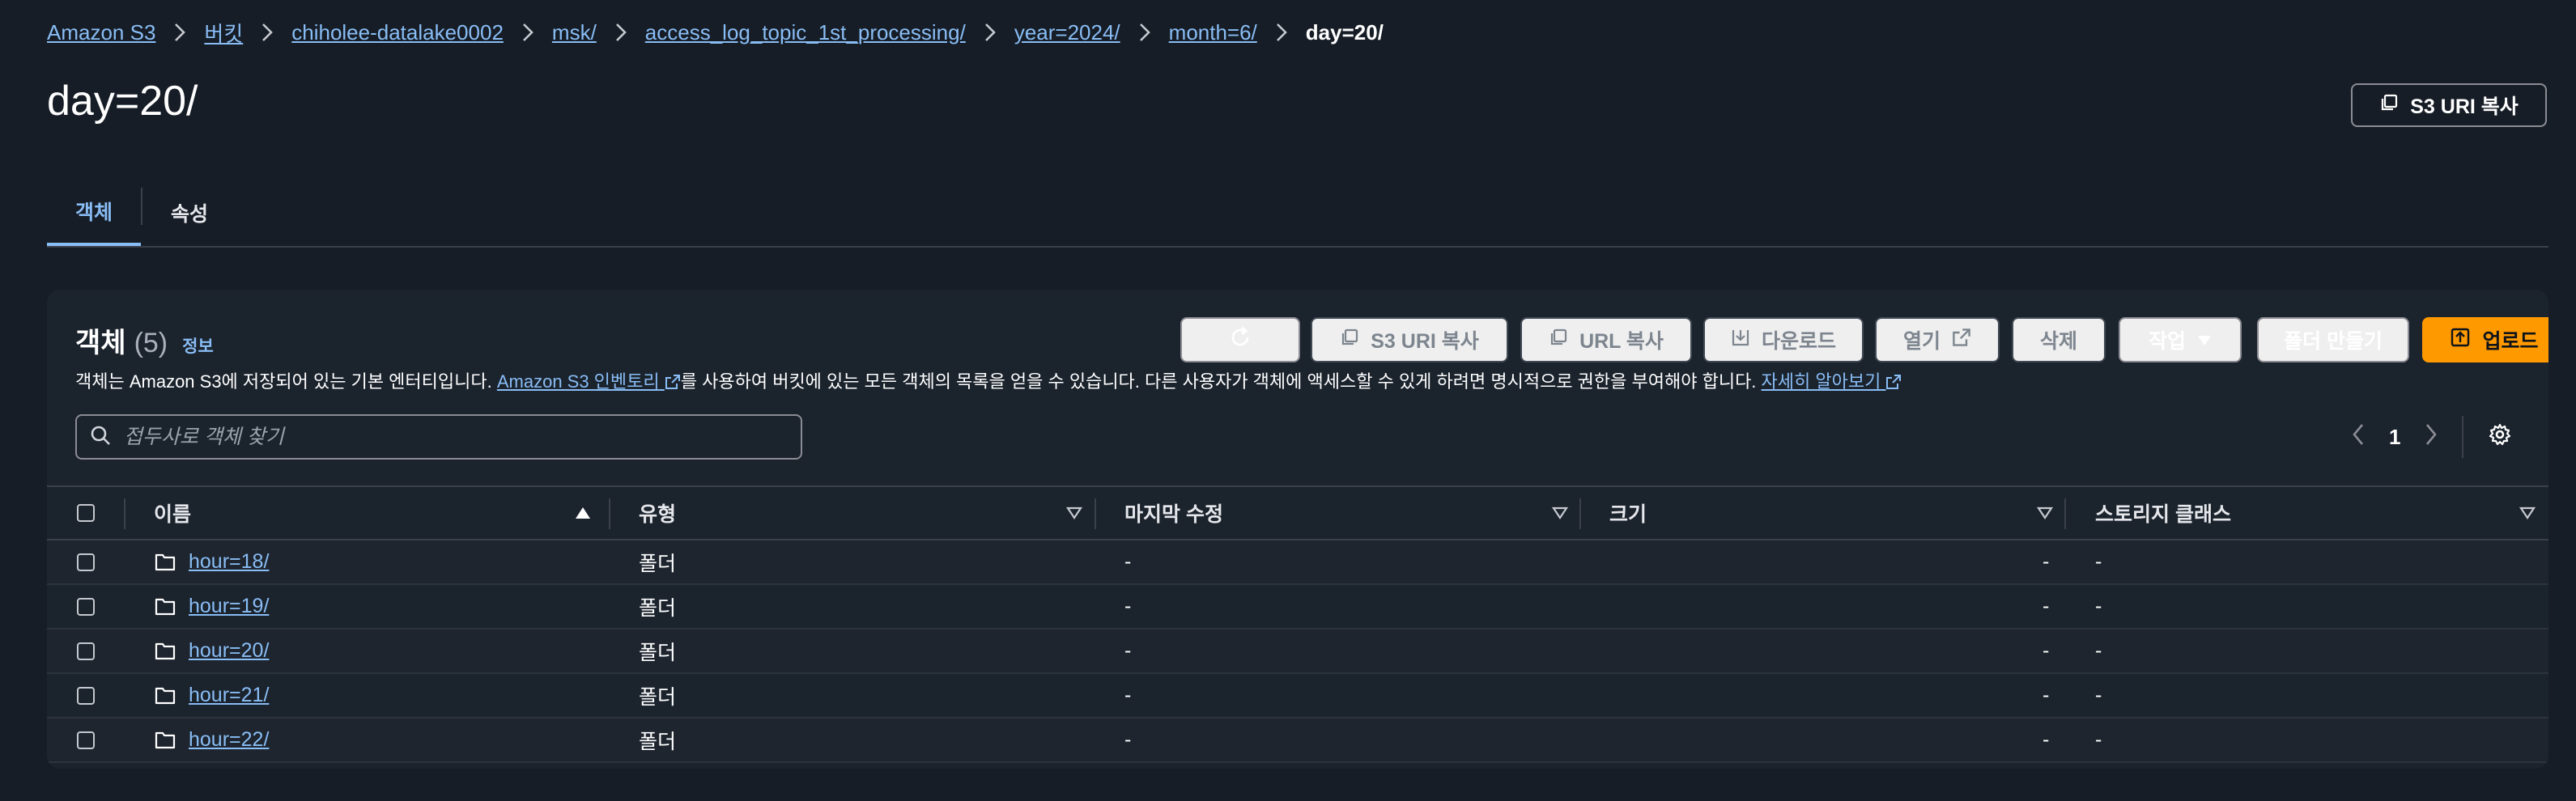  What do you see at coordinates (101, 32) in the screenshot?
I see `breadcrumb-amazon-s3: Amazon S3` at bounding box center [101, 32].